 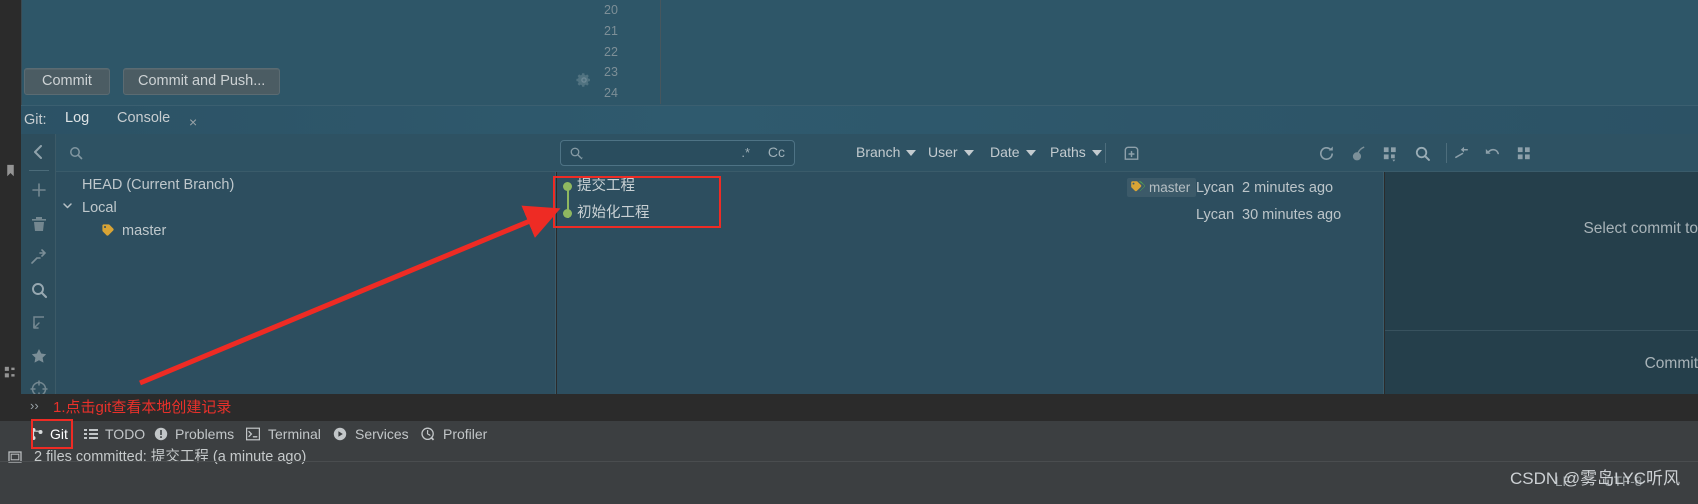 What do you see at coordinates (428, 434) in the screenshot?
I see `profiler-icon` at bounding box center [428, 434].